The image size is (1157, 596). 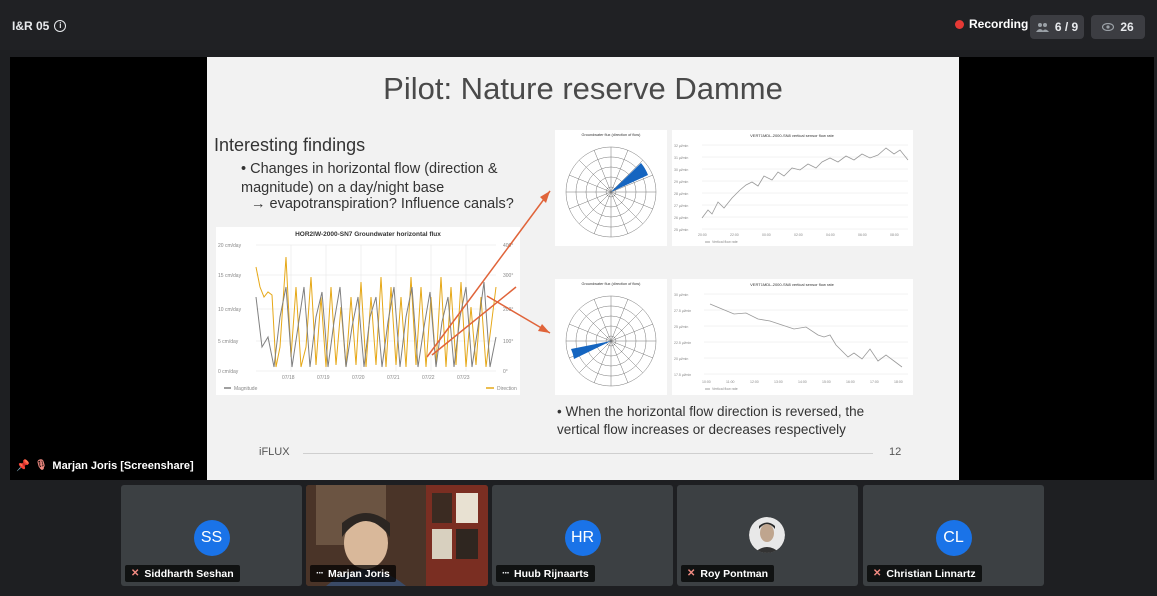 I want to click on participant-name: Roy Pontman, so click(x=734, y=573).